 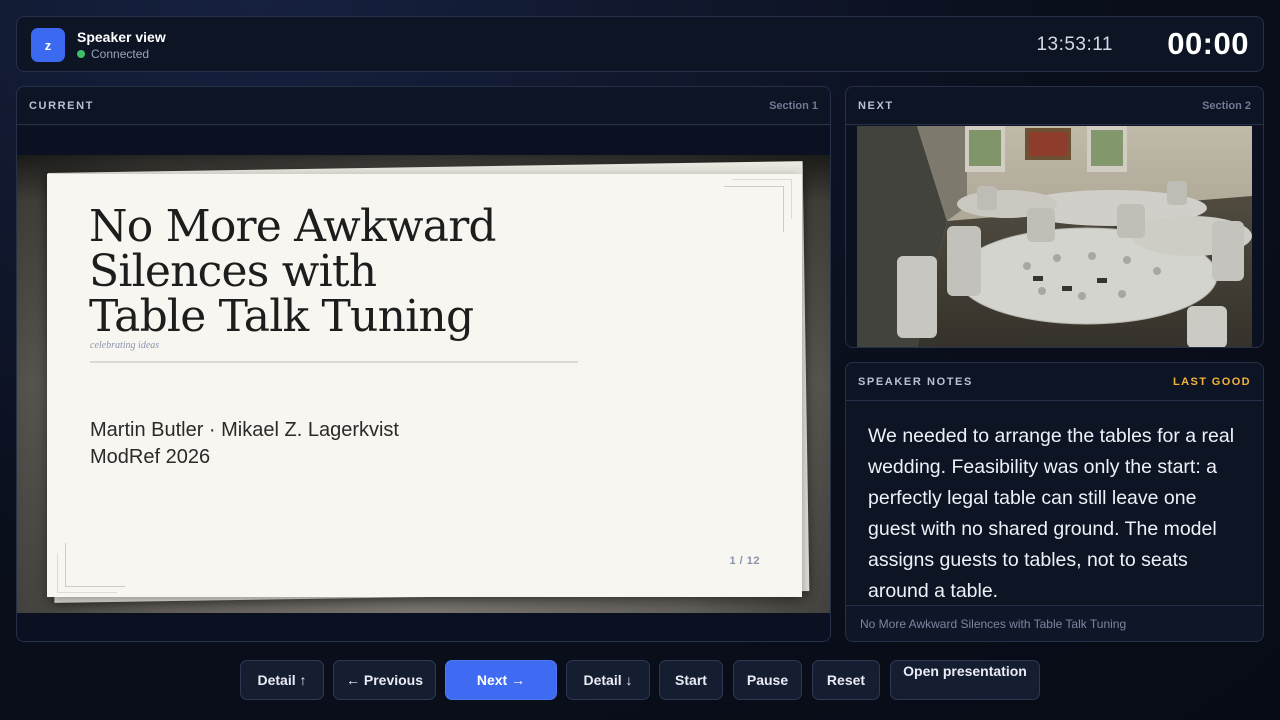 I want to click on connection-status: Connected, so click(x=113, y=54).